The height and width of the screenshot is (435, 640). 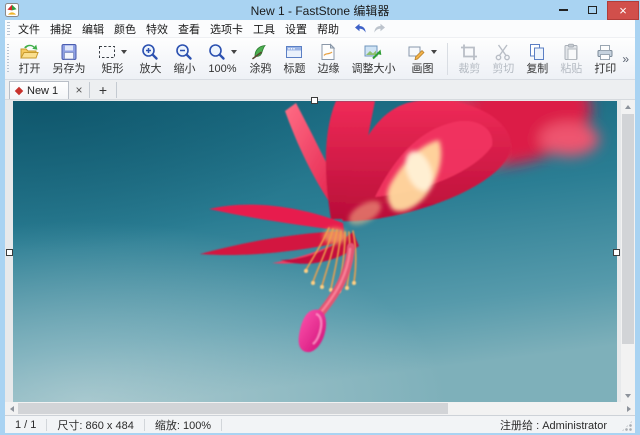 I want to click on zoom-level-dropdown-icon, so click(x=234, y=51).